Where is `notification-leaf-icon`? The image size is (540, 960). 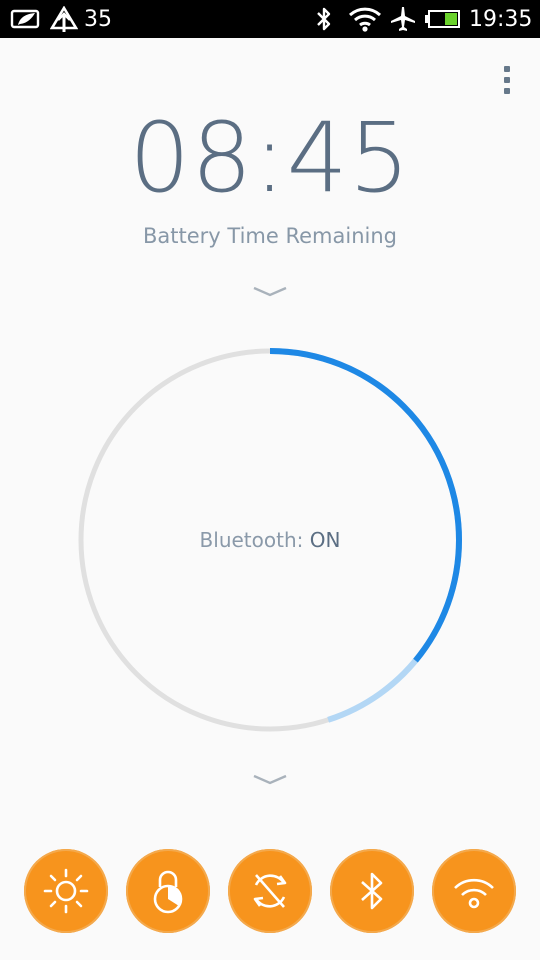 notification-leaf-icon is located at coordinates (26, 19).